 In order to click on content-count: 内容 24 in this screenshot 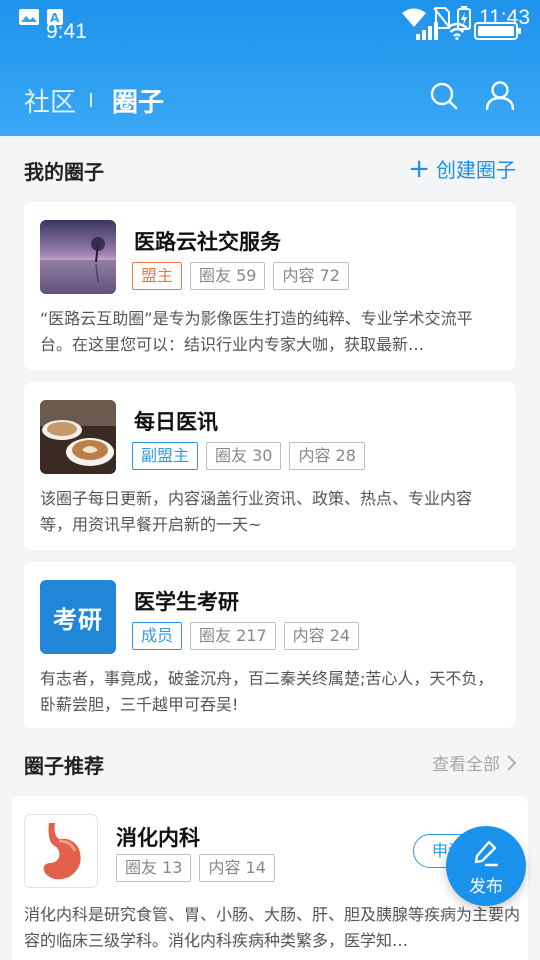, I will do `click(321, 636)`.